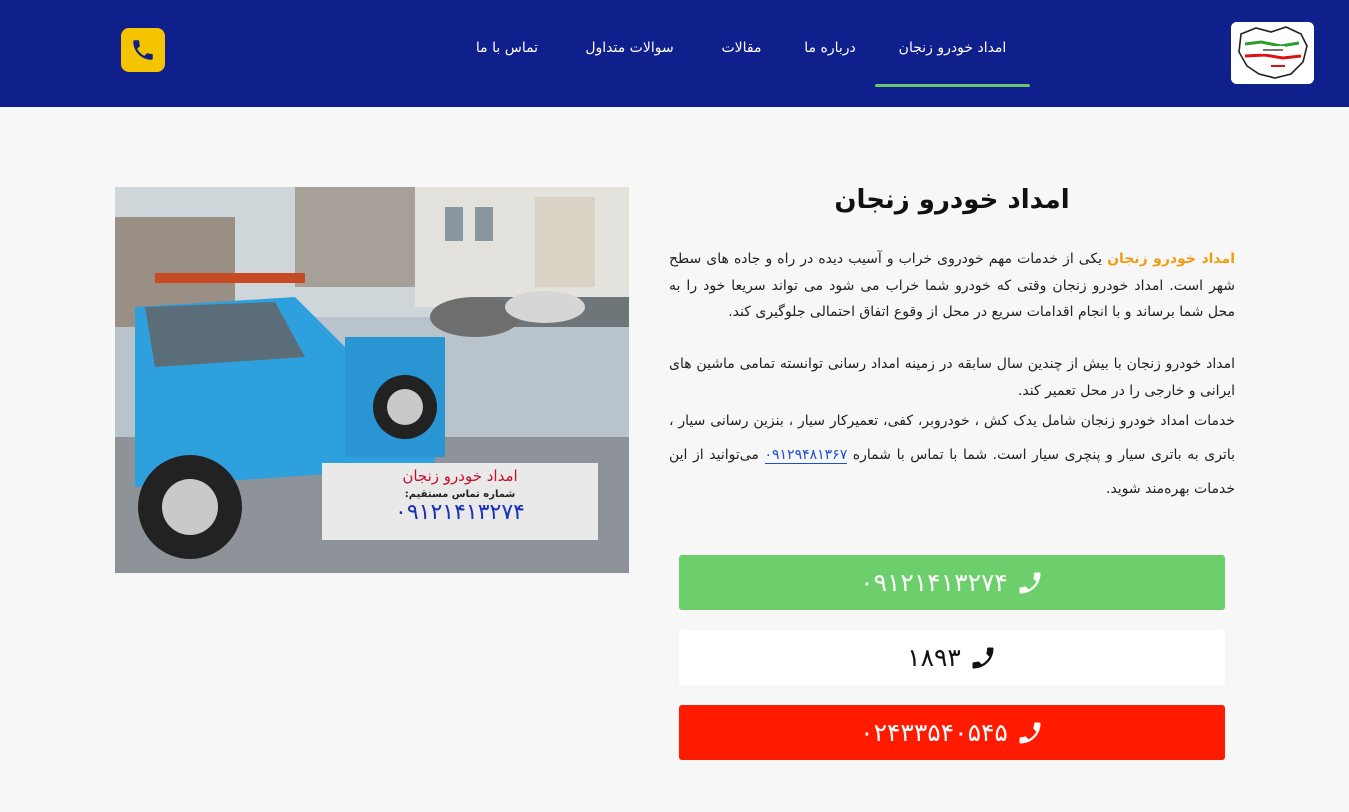 The width and height of the screenshot is (1349, 812). Describe the element at coordinates (952, 200) in the screenshot. I see `page-title: امداد خودرو زنجان` at that location.